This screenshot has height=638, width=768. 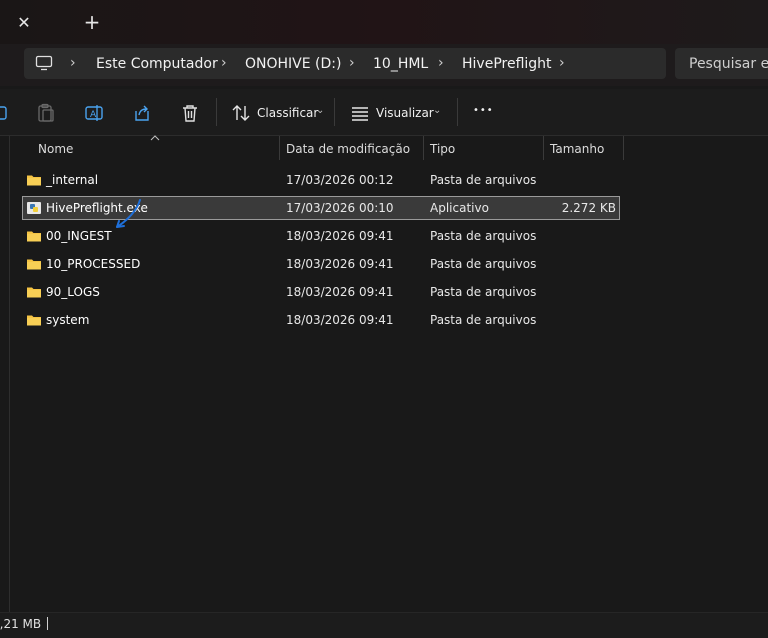 I want to click on delete-icon, so click(x=190, y=113).